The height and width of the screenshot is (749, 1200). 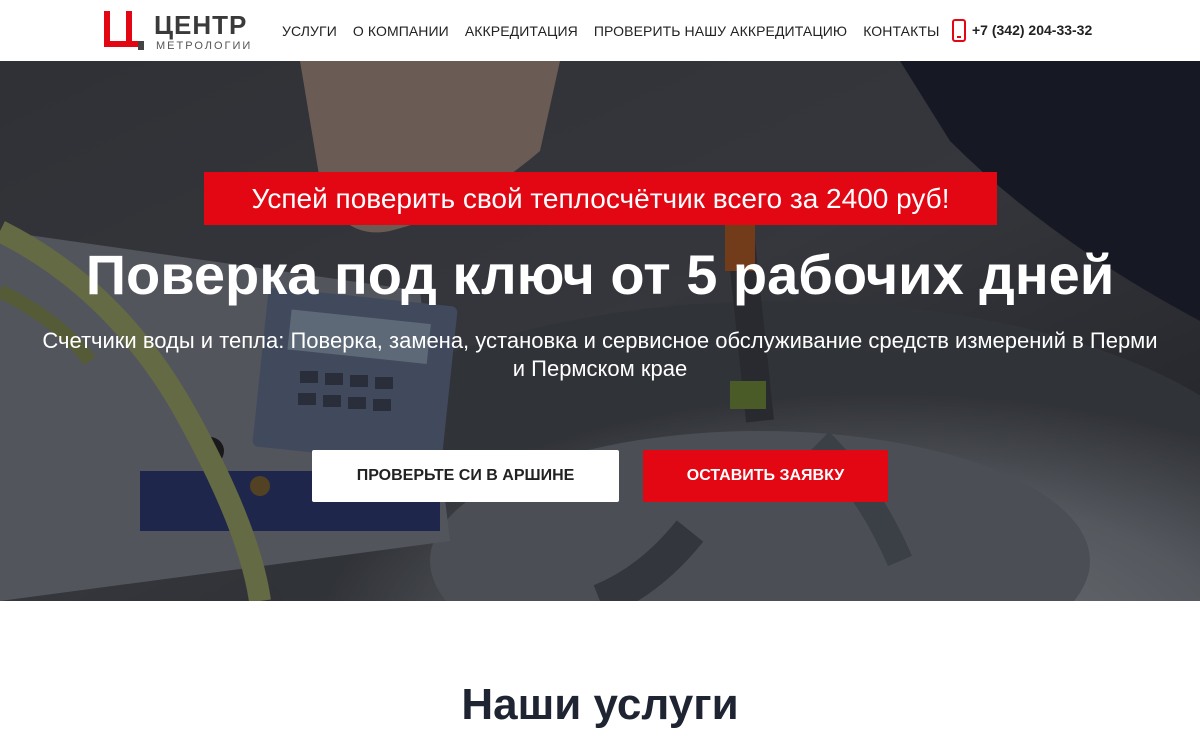 I want to click on nav-item-check-accreditation: ПРОВЕРИТЬ НАШУ АККРЕДИТАЦИЮ, so click(x=720, y=31).